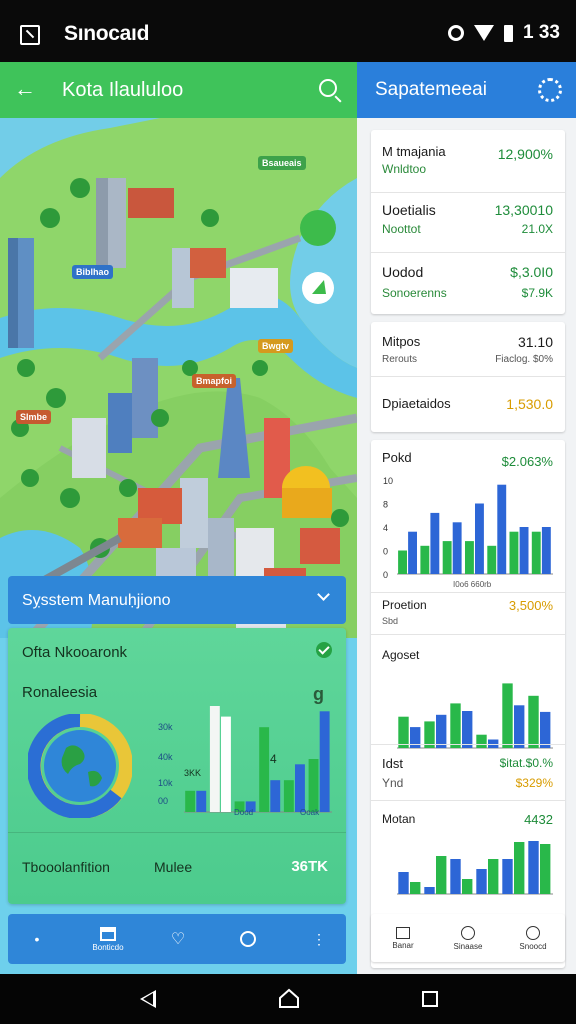 The image size is (576, 1024). What do you see at coordinates (468, 161) in the screenshot?
I see `stat-row: M tmajania Wnldtoo 12,900%` at bounding box center [468, 161].